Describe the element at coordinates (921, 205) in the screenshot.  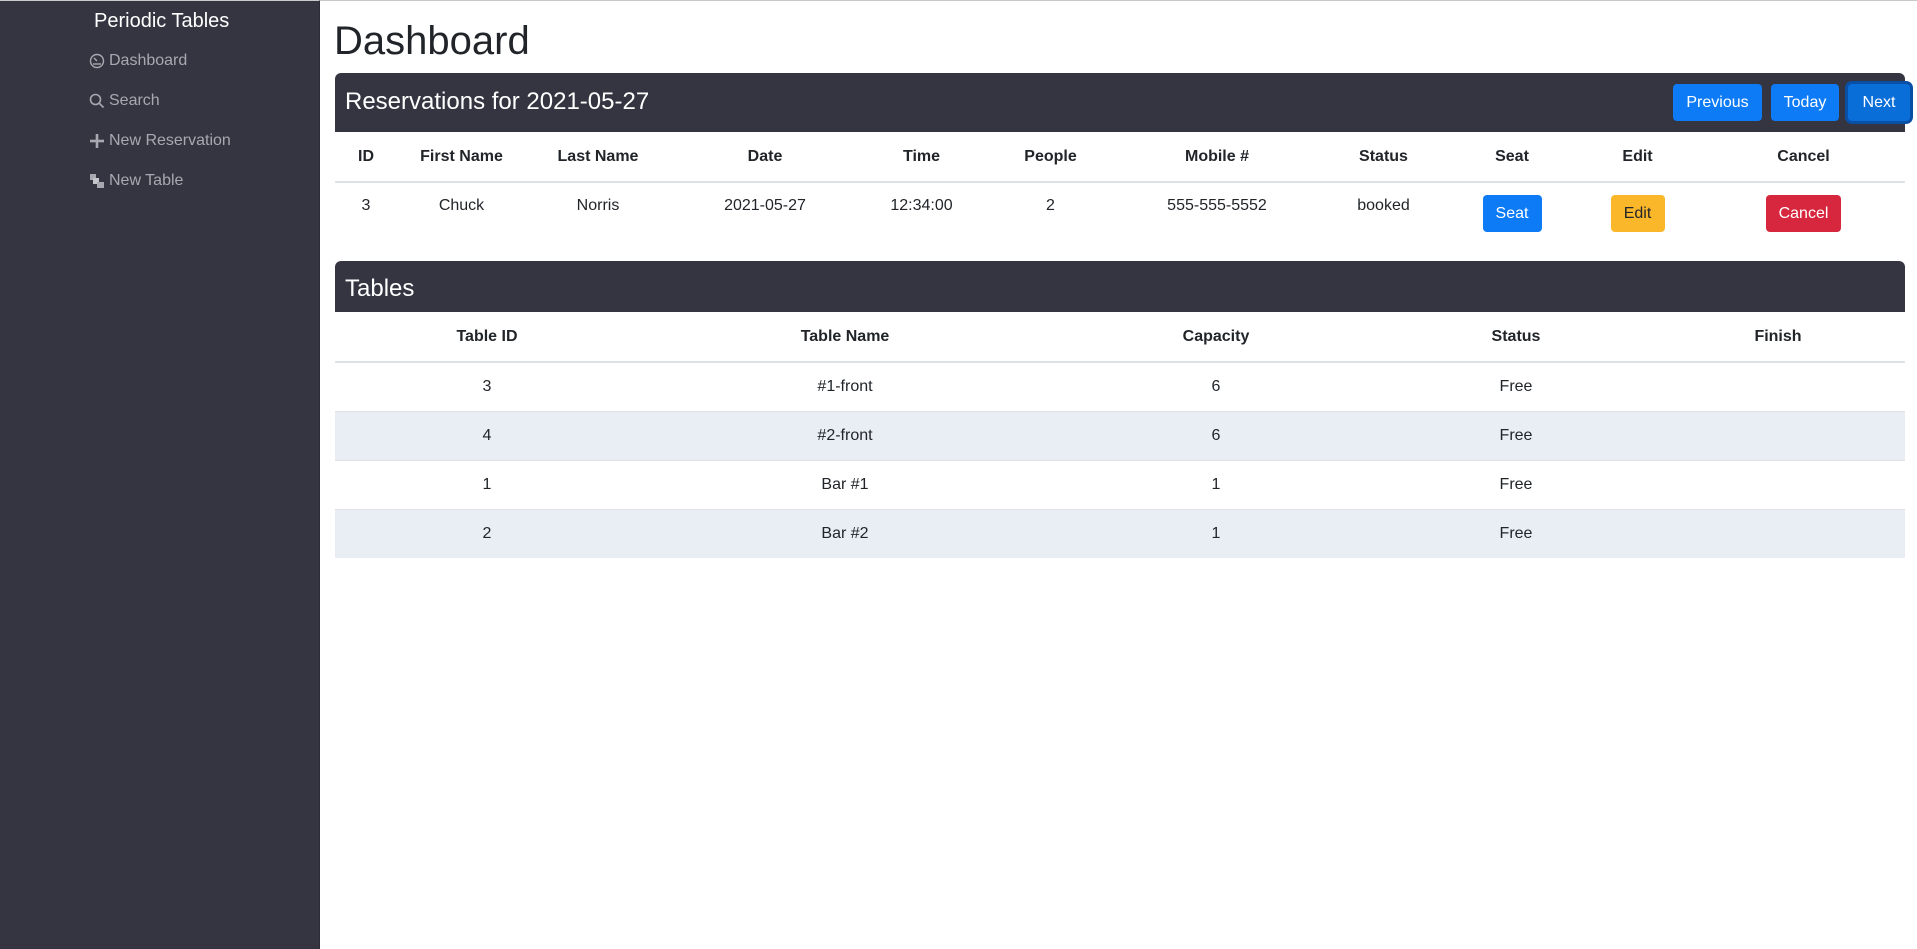
I see `cell-time: 12:34:00` at that location.